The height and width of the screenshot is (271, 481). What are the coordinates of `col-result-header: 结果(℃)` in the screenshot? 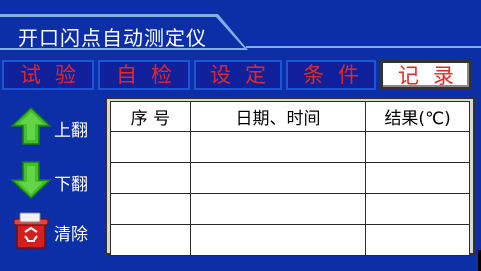 It's located at (417, 116).